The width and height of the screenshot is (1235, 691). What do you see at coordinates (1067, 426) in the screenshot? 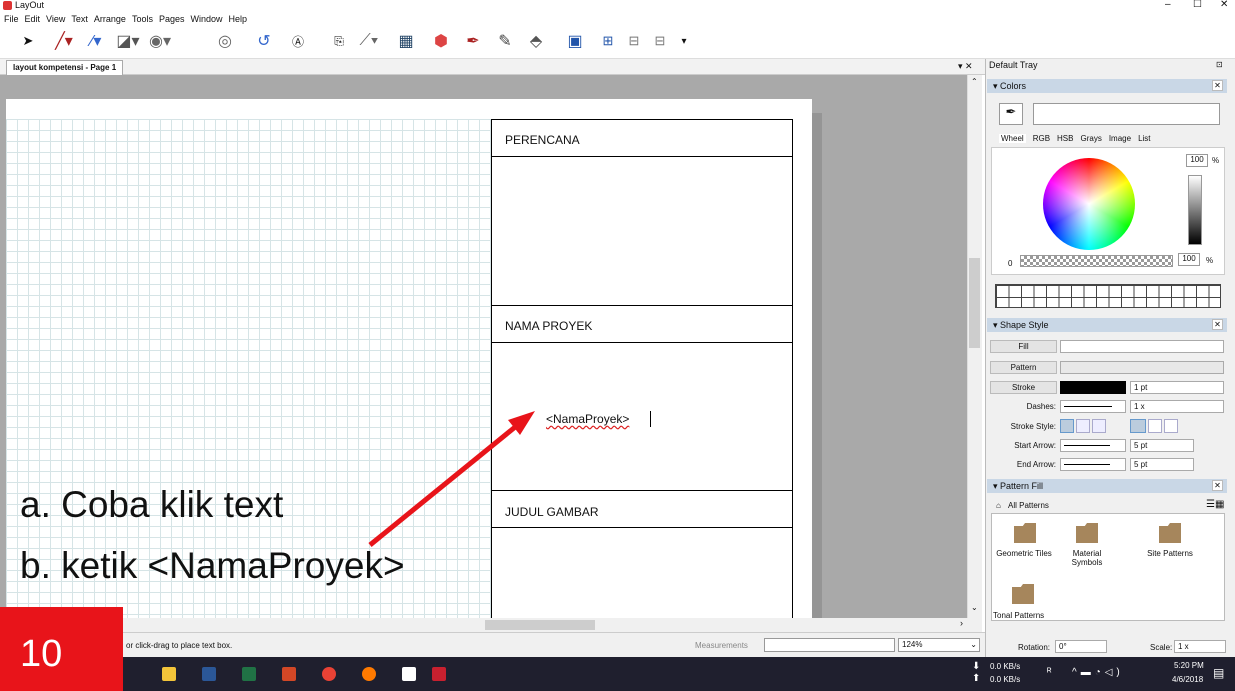
I see `miter-join-icon` at bounding box center [1067, 426].